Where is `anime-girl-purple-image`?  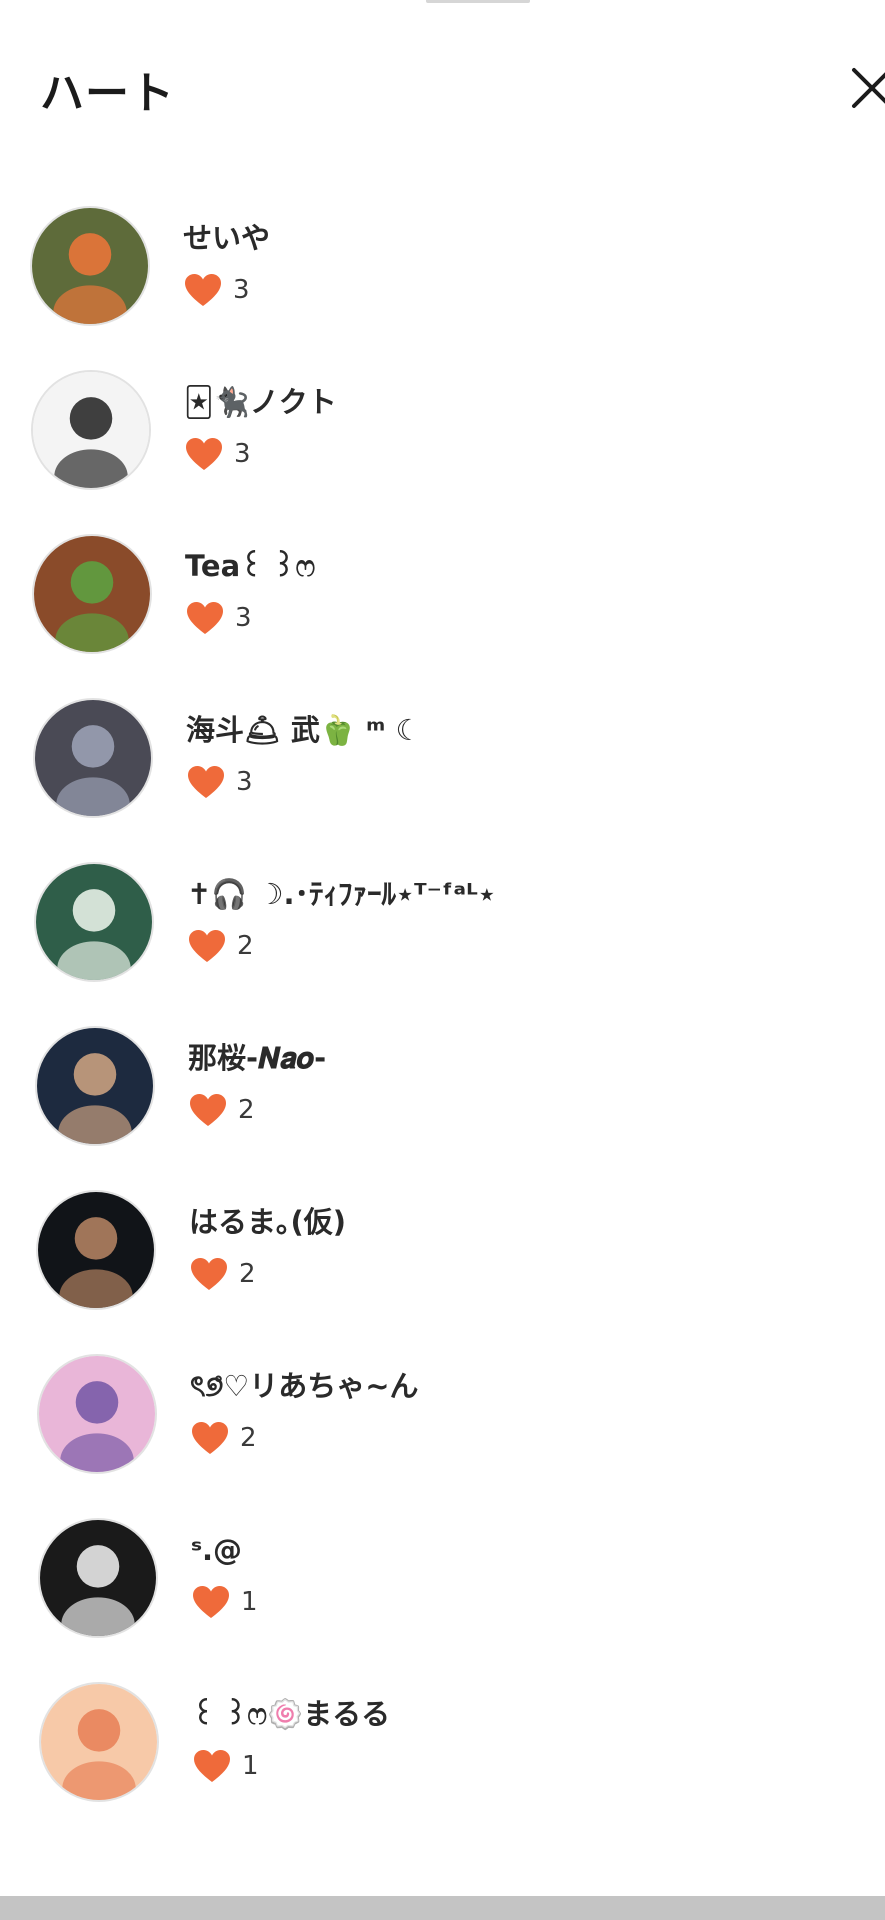 anime-girl-purple-image is located at coordinates (97, 1414).